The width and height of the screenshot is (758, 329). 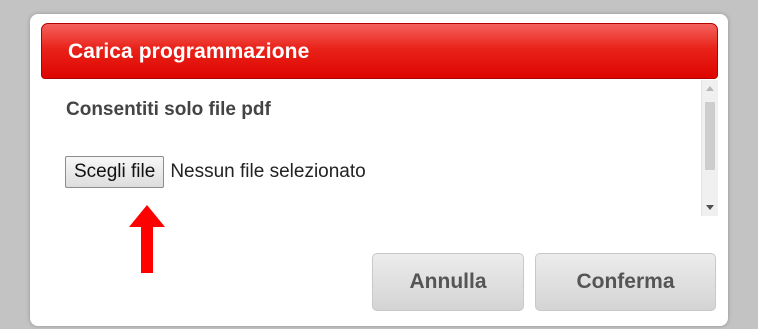 What do you see at coordinates (710, 88) in the screenshot?
I see `scroll-up-icon` at bounding box center [710, 88].